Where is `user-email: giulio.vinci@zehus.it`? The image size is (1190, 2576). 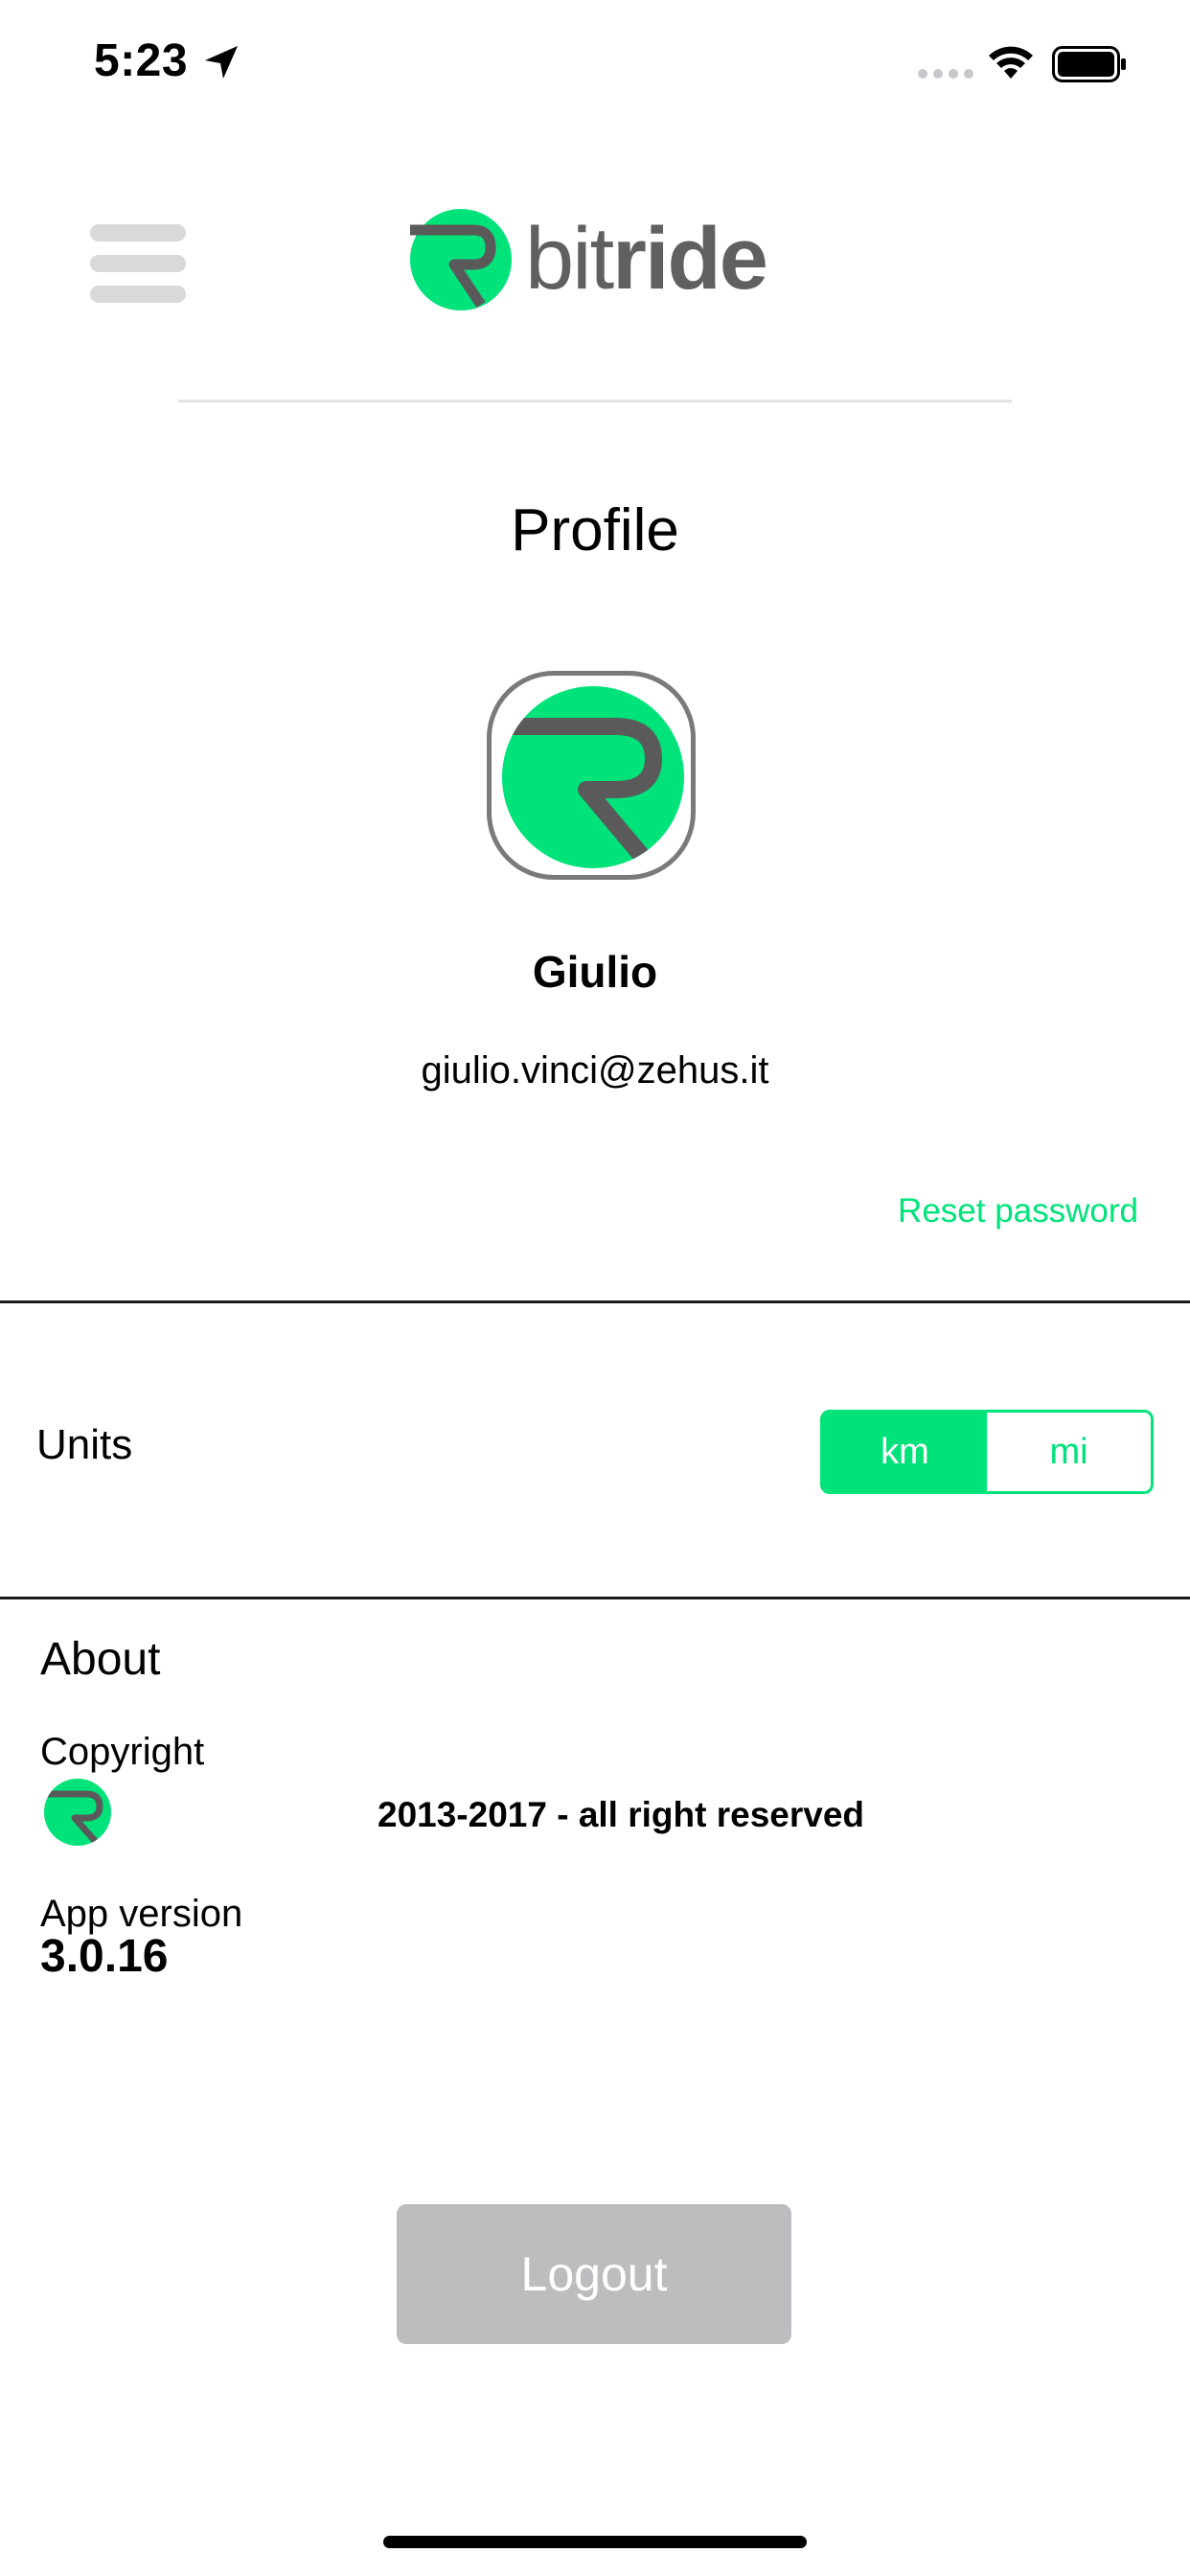 user-email: giulio.vinci@zehus.it is located at coordinates (595, 1070).